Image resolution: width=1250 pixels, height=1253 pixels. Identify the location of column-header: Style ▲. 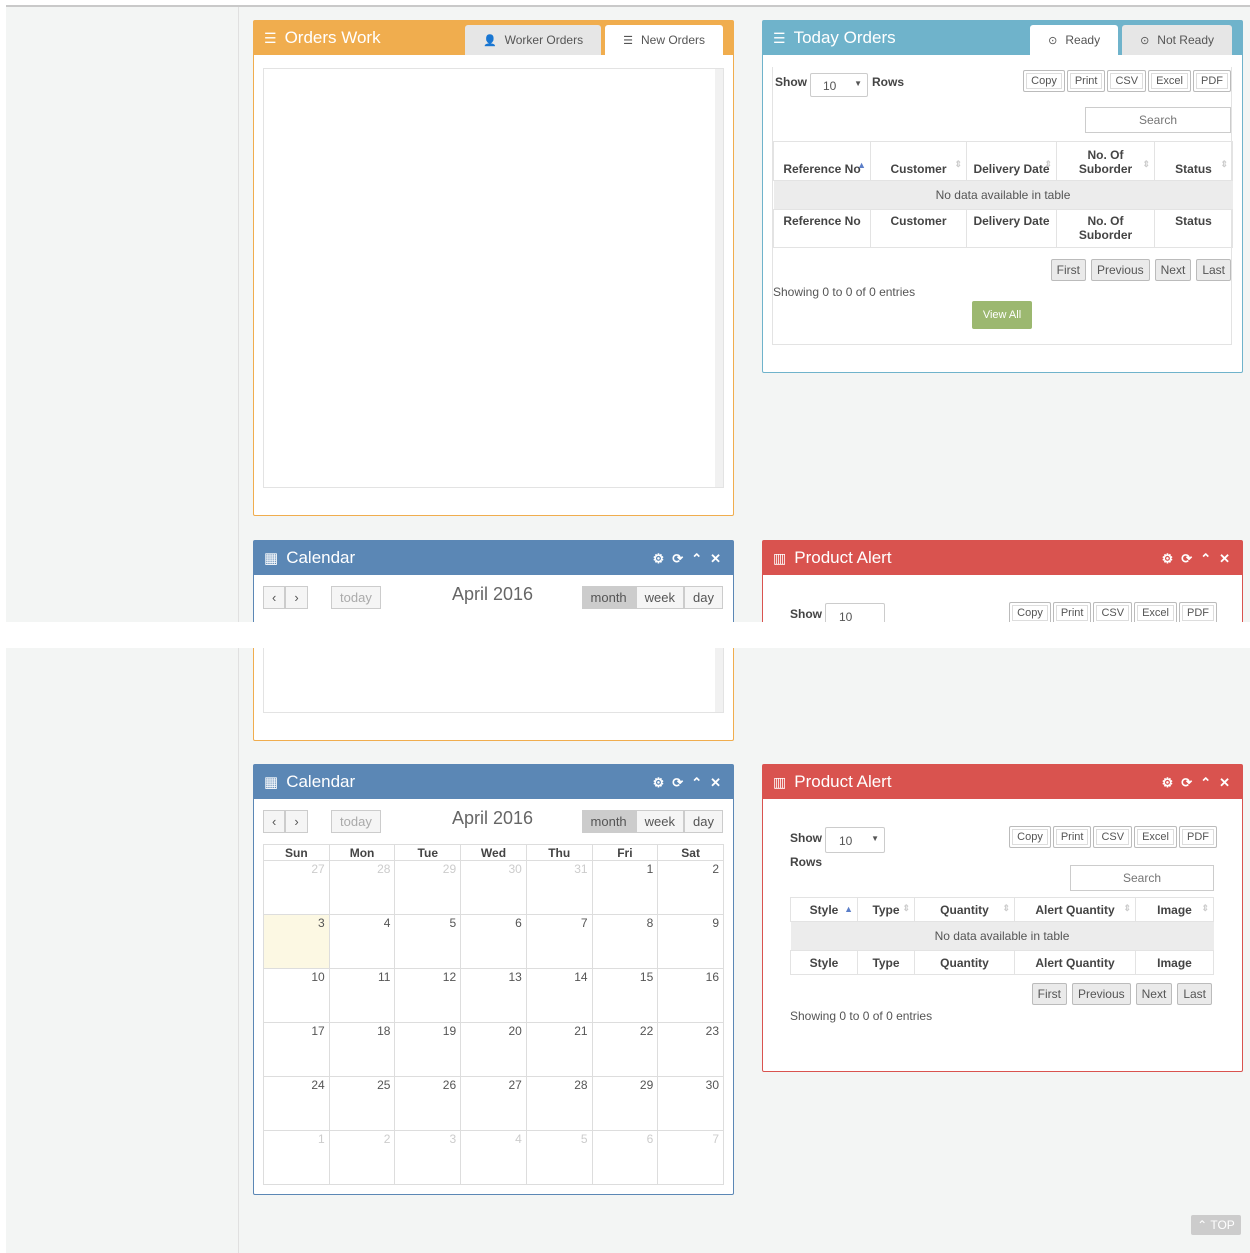
(824, 909).